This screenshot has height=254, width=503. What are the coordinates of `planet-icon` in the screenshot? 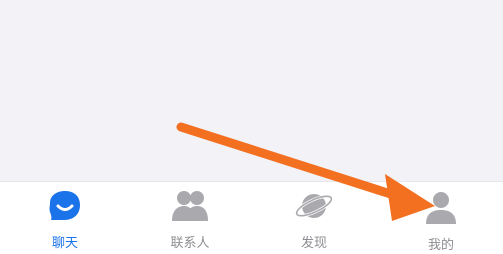 It's located at (314, 206).